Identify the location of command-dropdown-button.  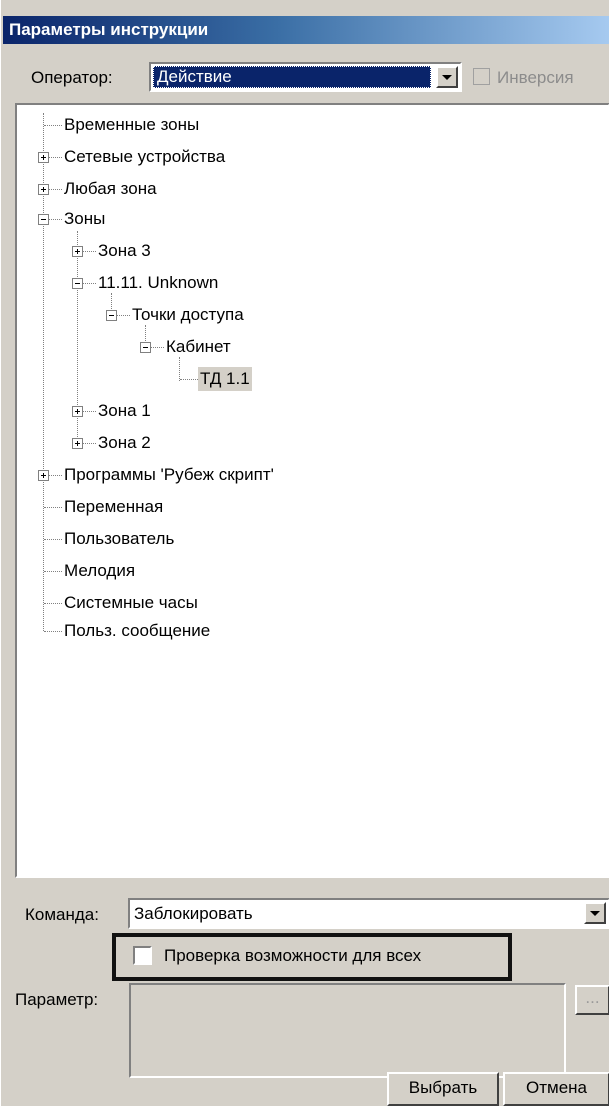
(595, 913).